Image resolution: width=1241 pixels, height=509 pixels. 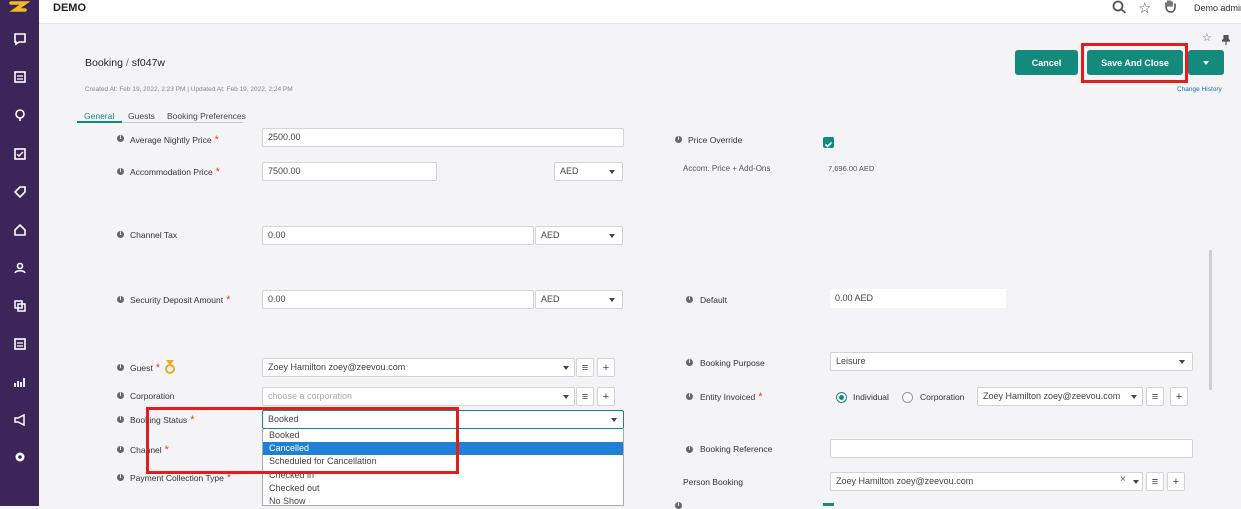 What do you see at coordinates (1011, 361) in the screenshot?
I see `booking-purpose-select: Leisure` at bounding box center [1011, 361].